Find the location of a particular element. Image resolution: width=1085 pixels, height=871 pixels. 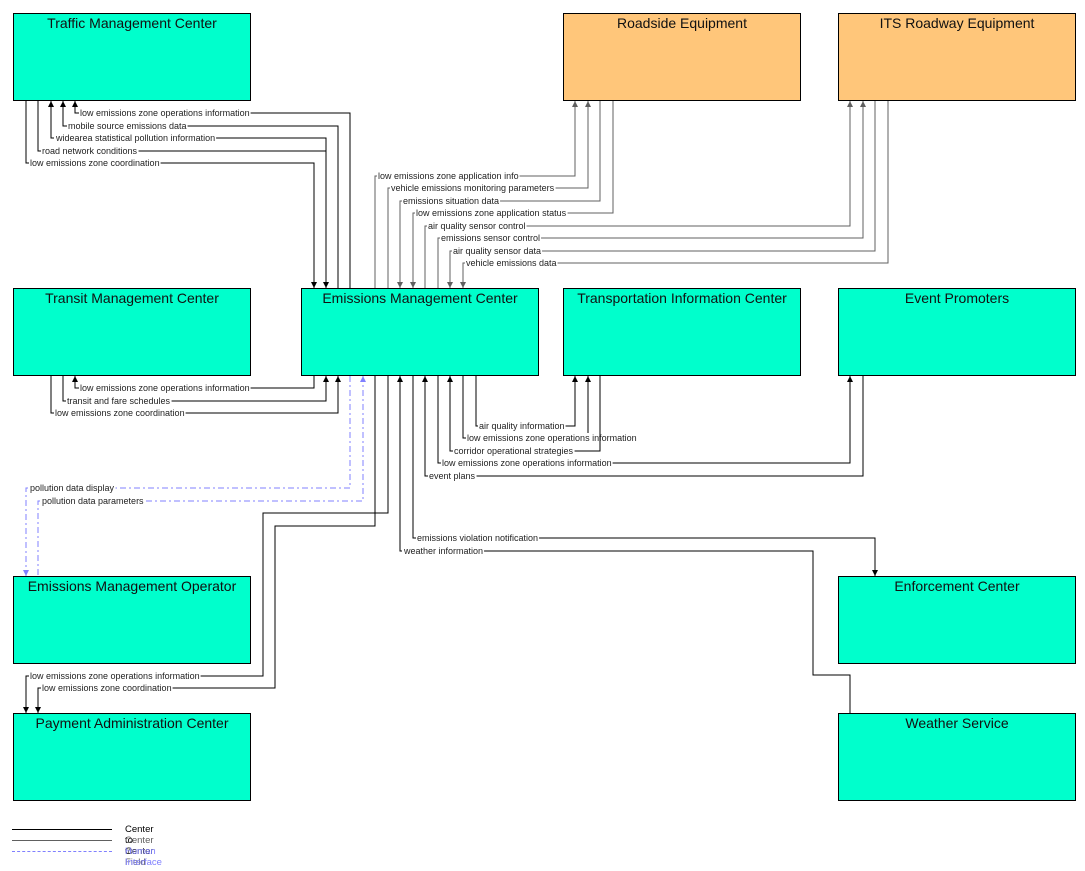

node-enf: Enforcement Center is located at coordinates (957, 620).